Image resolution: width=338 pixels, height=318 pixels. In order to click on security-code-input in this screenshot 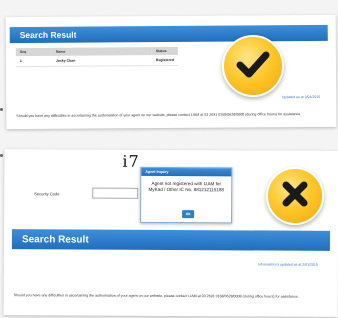, I will do `click(115, 193)`.